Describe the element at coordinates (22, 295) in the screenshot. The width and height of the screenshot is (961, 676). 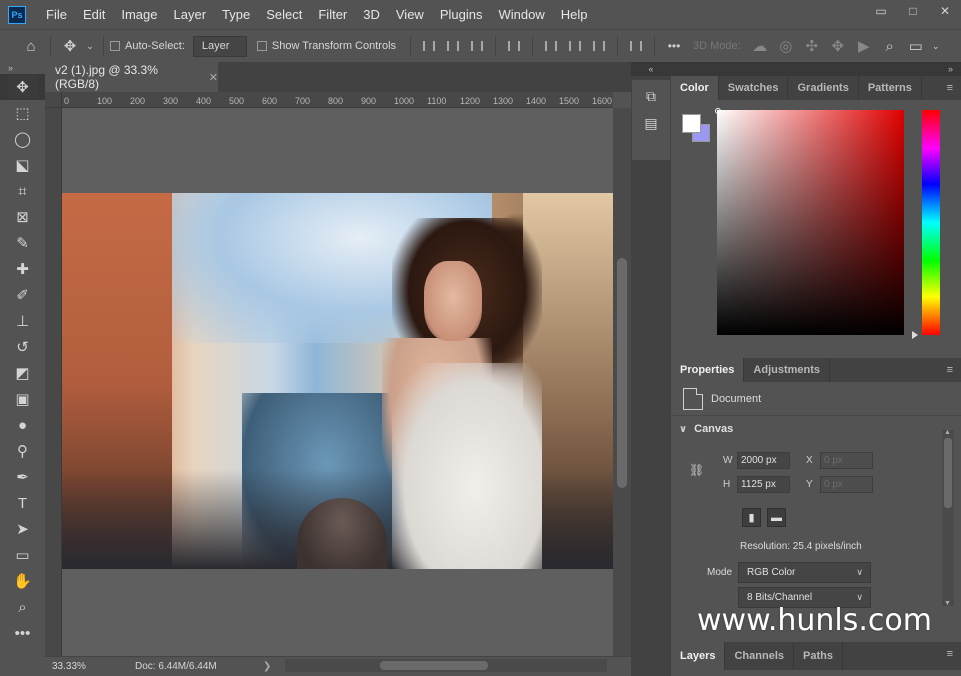
I see `brush-tool: ✐` at that location.